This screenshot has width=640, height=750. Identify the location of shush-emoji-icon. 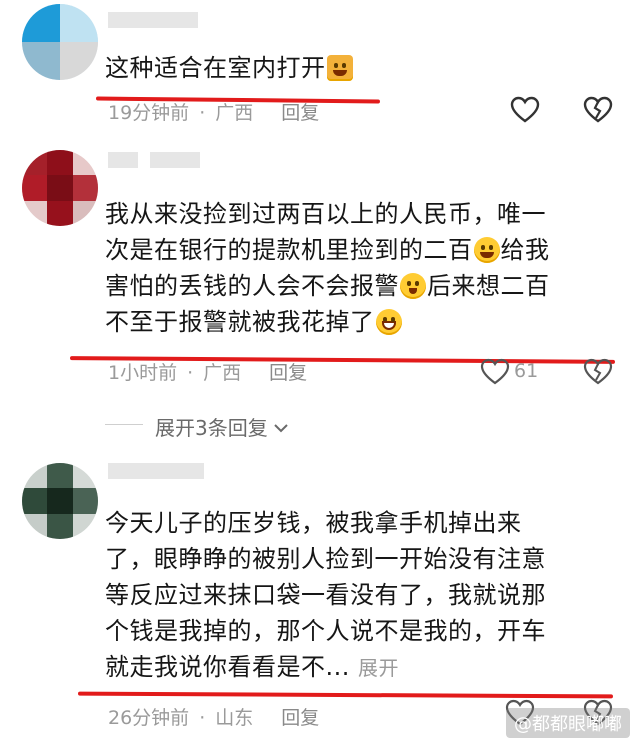
(413, 286).